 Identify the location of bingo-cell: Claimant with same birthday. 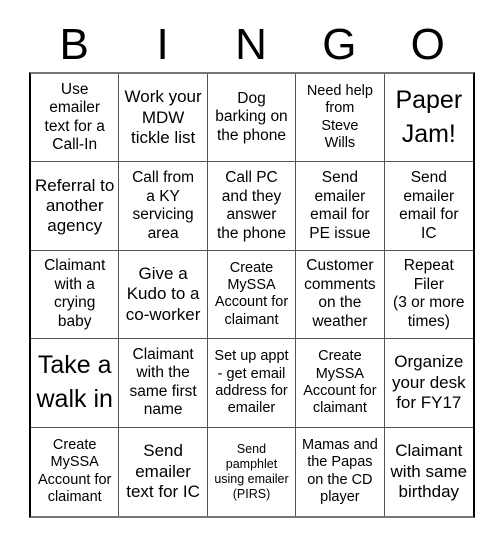
(429, 472).